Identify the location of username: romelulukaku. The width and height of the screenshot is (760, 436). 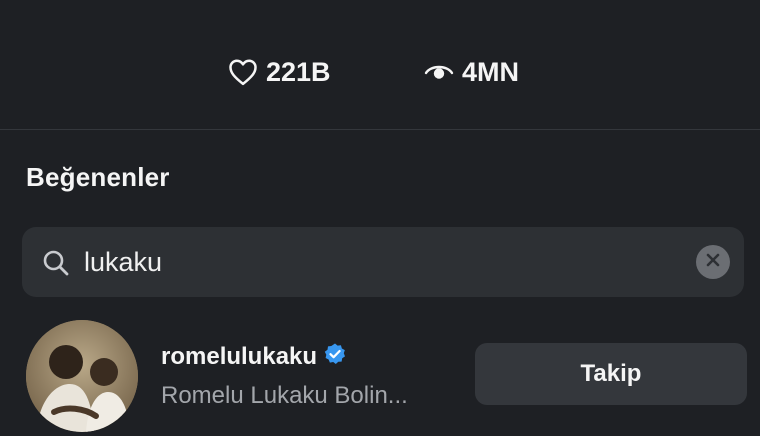
(254, 356).